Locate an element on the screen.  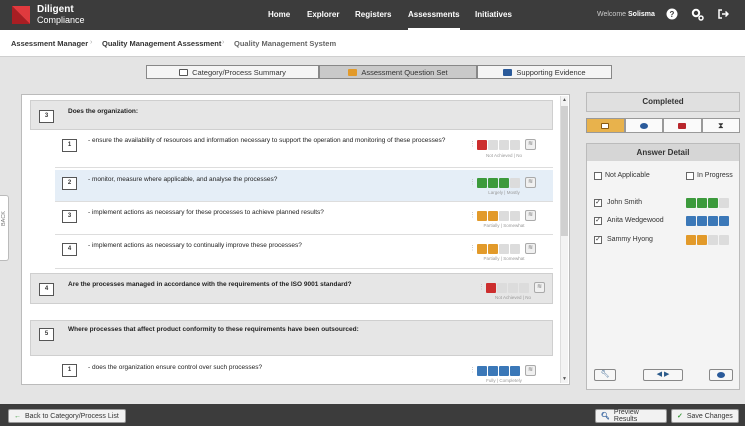
welcome-label: Welcome is located at coordinates (612, 14).